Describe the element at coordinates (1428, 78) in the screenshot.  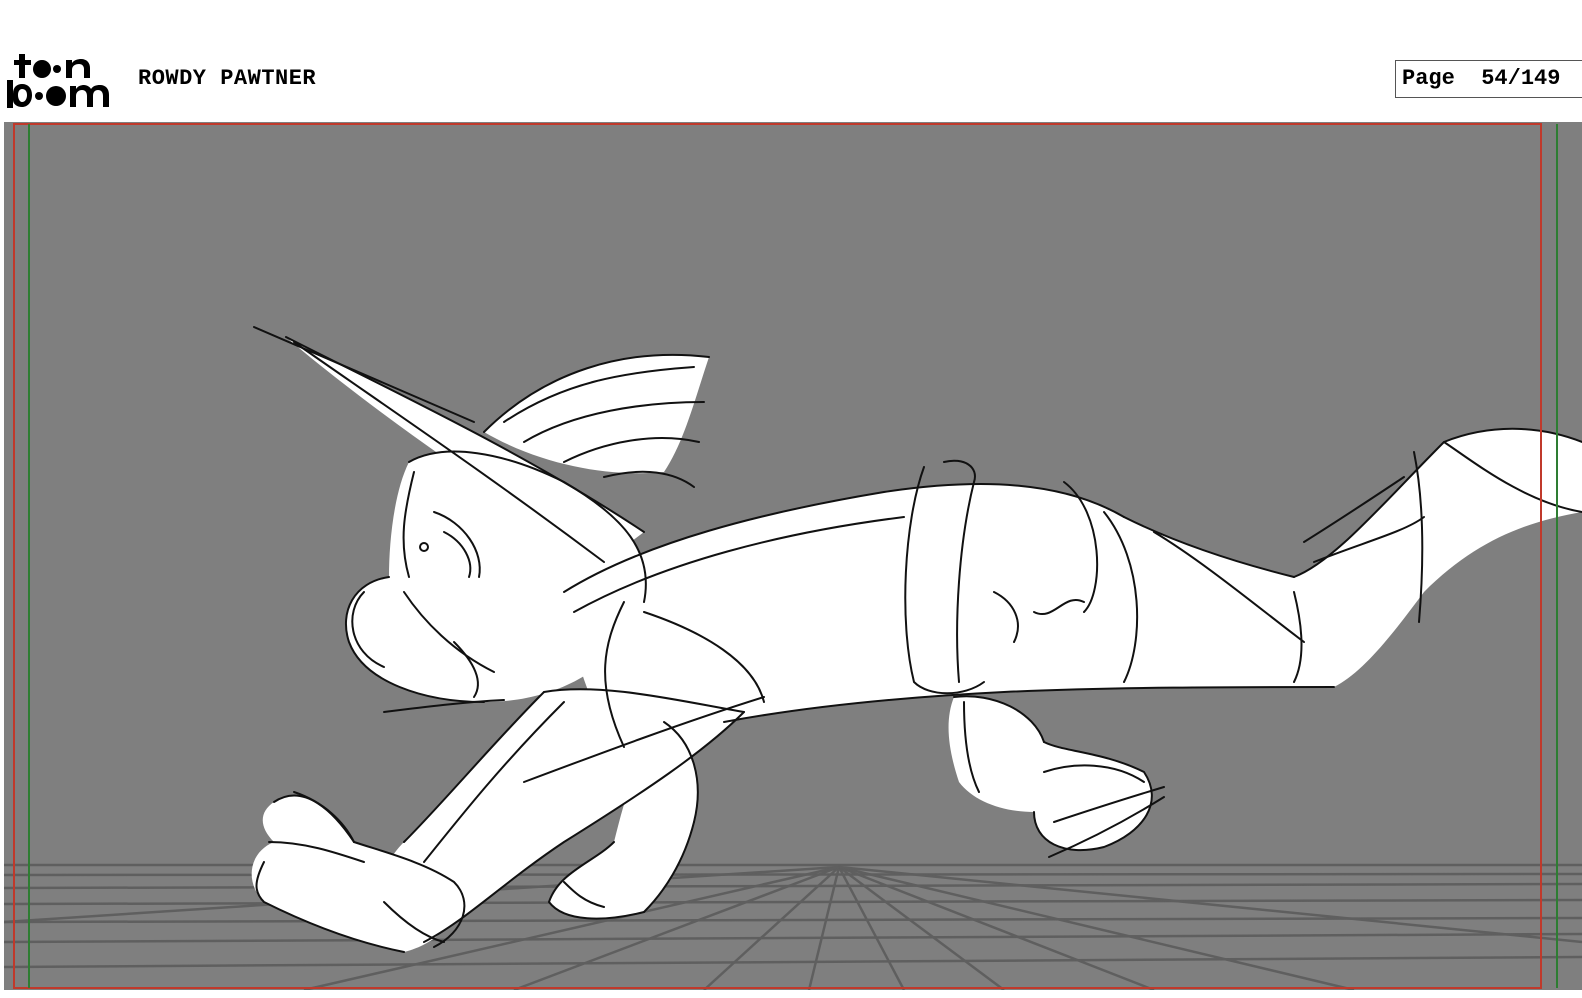
I see `page-label: Page` at that location.